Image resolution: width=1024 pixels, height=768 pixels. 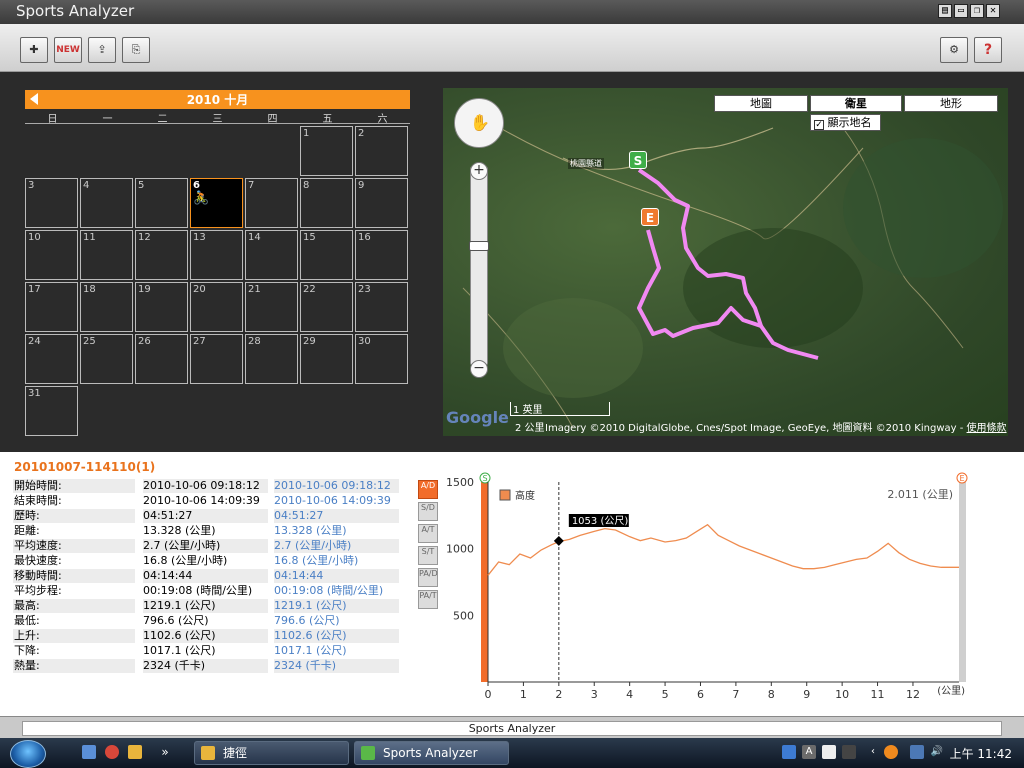 I want to click on calendar-day: 28, so click(x=271, y=359).